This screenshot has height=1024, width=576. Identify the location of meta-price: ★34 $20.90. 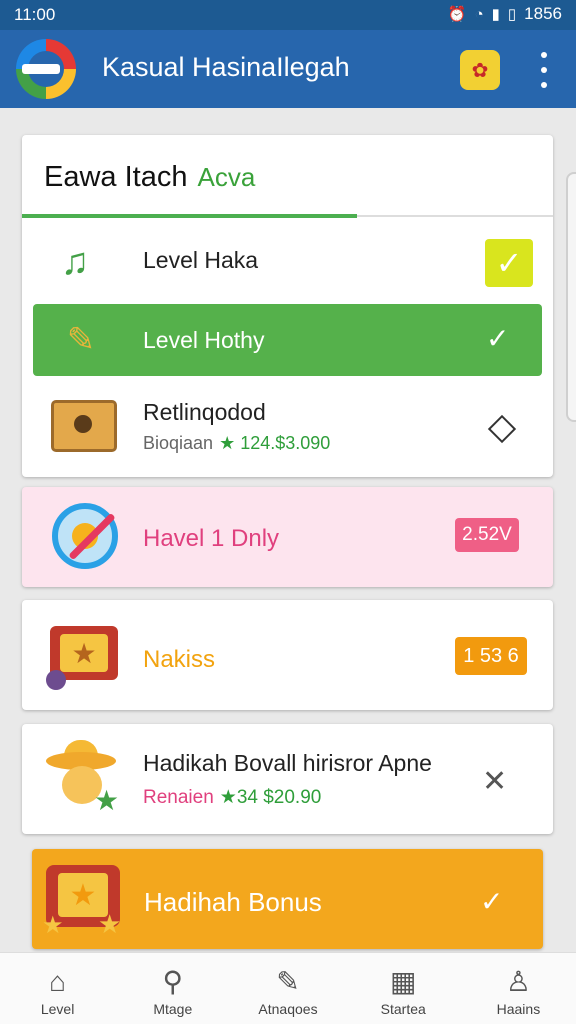
(270, 797).